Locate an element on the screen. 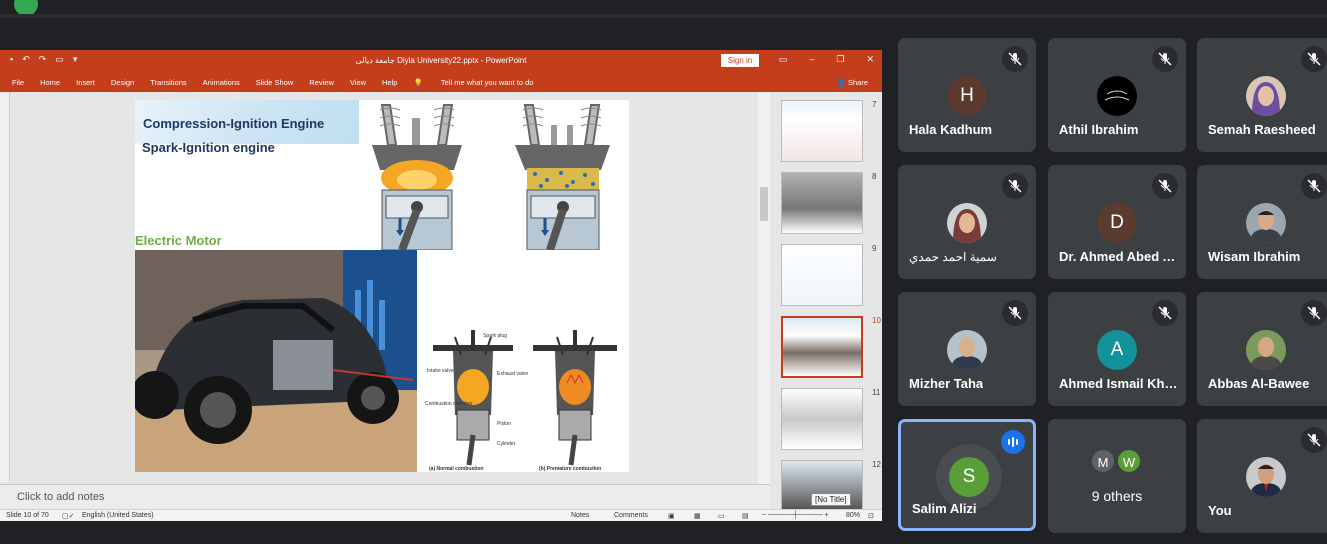  participant-tile: D Dr. Ahmed Abed Alhameed is located at coordinates (1117, 222).